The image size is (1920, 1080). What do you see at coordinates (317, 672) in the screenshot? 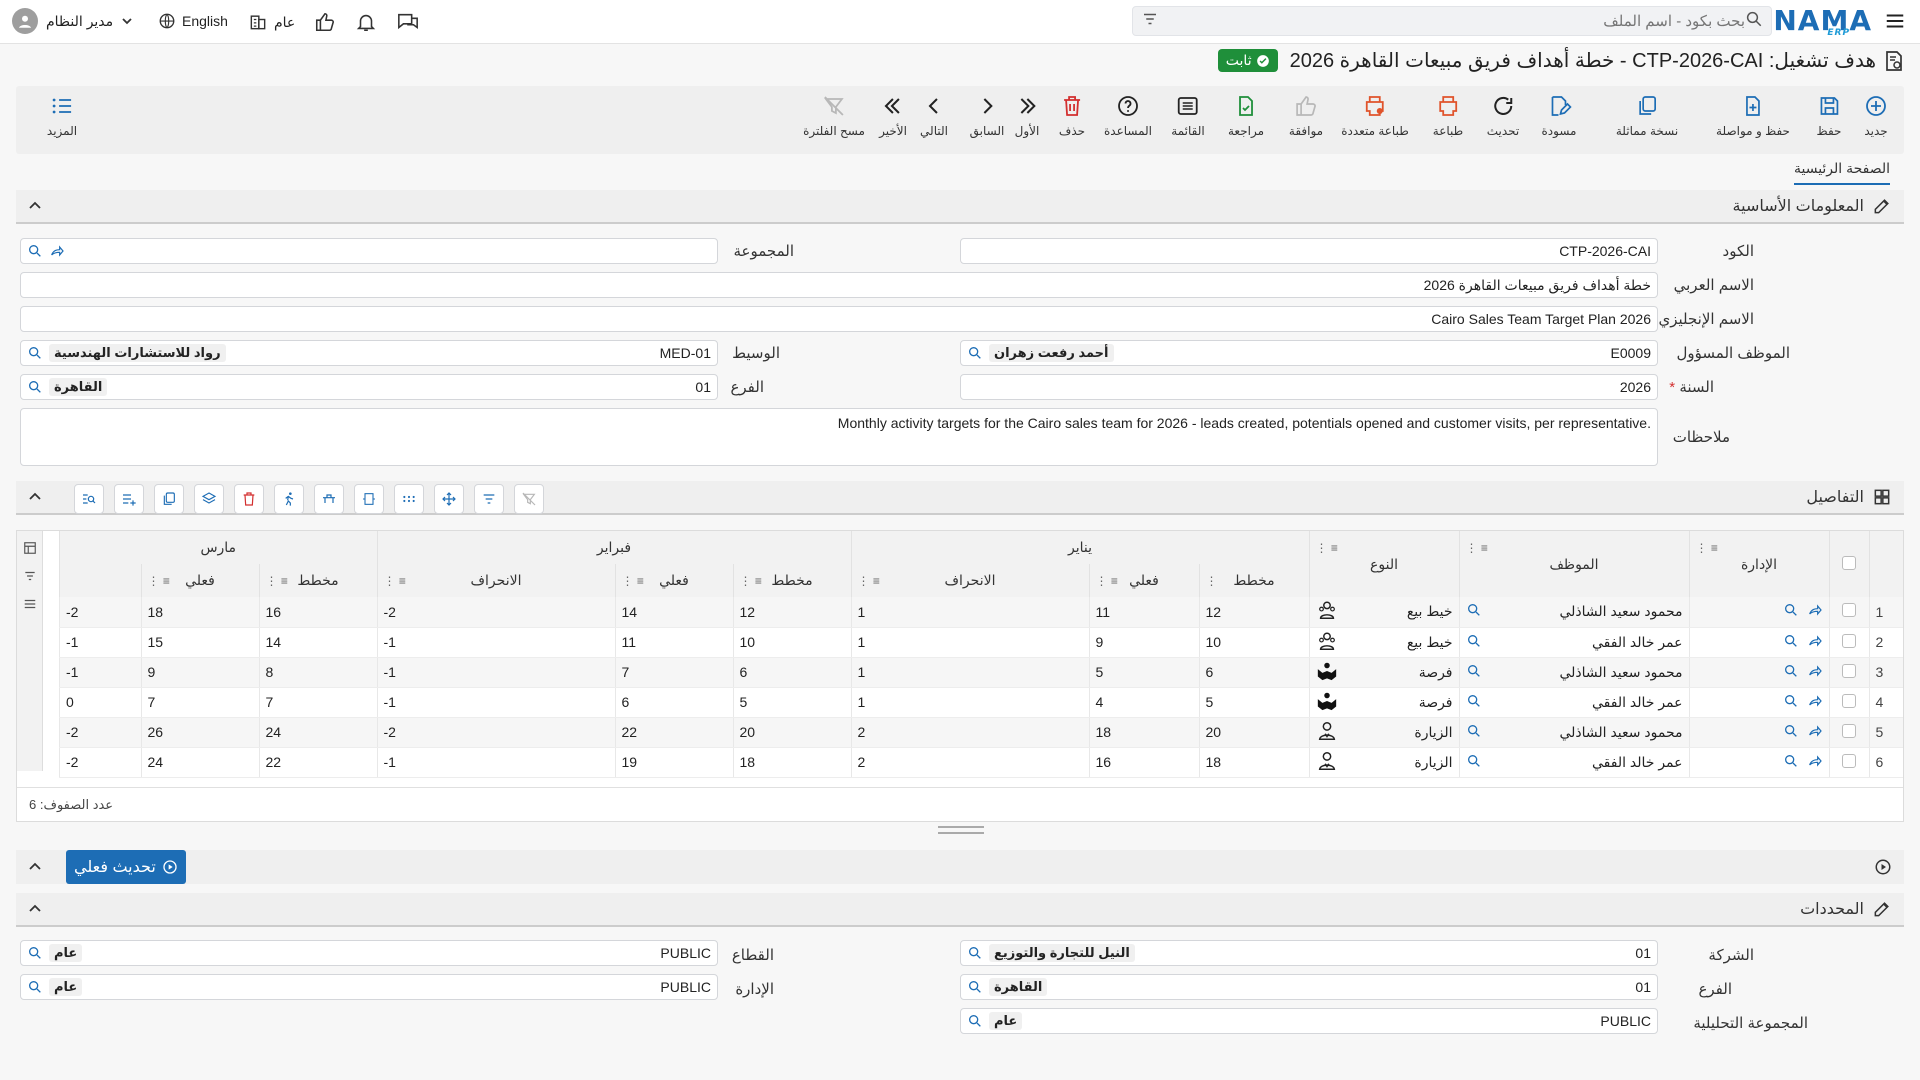
I see `value-cell: 8` at bounding box center [317, 672].